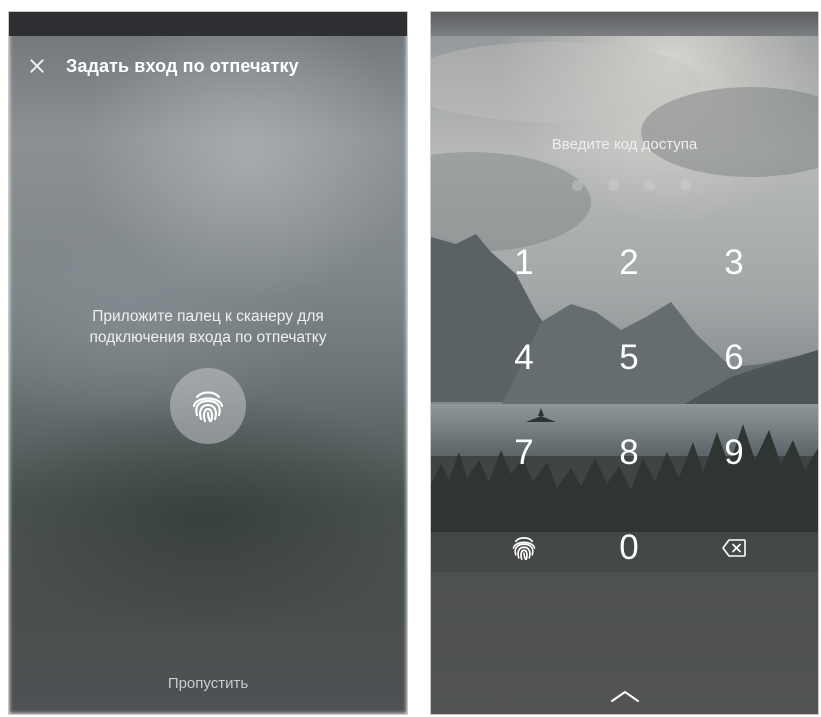  I want to click on page-title: Задать вход по отпечатку, so click(182, 66).